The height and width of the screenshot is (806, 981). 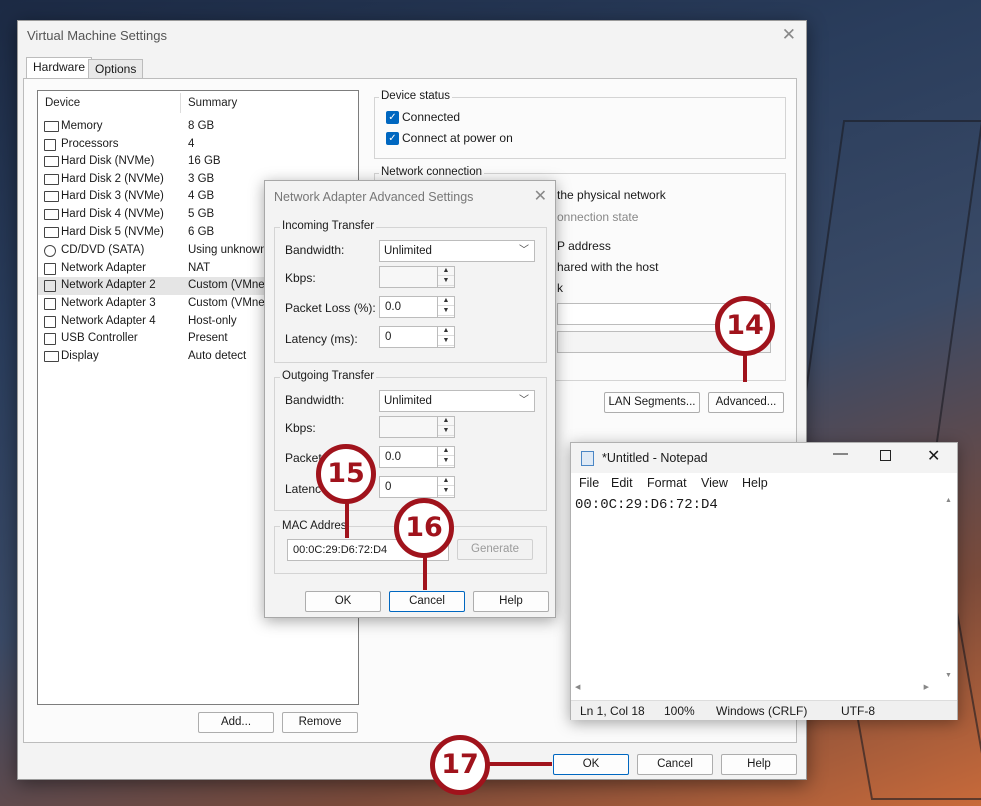 What do you see at coordinates (560, 288) in the screenshot?
I see `custom-option-label: k` at bounding box center [560, 288].